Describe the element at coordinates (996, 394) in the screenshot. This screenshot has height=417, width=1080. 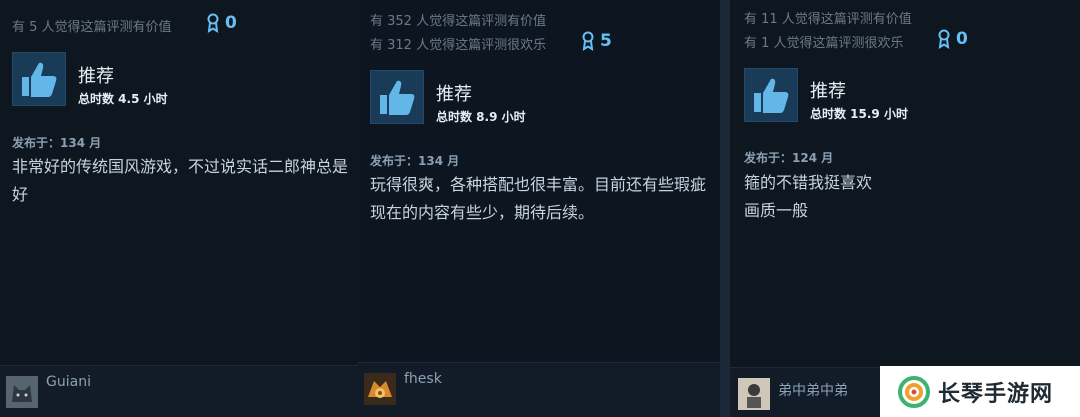
I see `watermark-text: 长琴手游网` at that location.